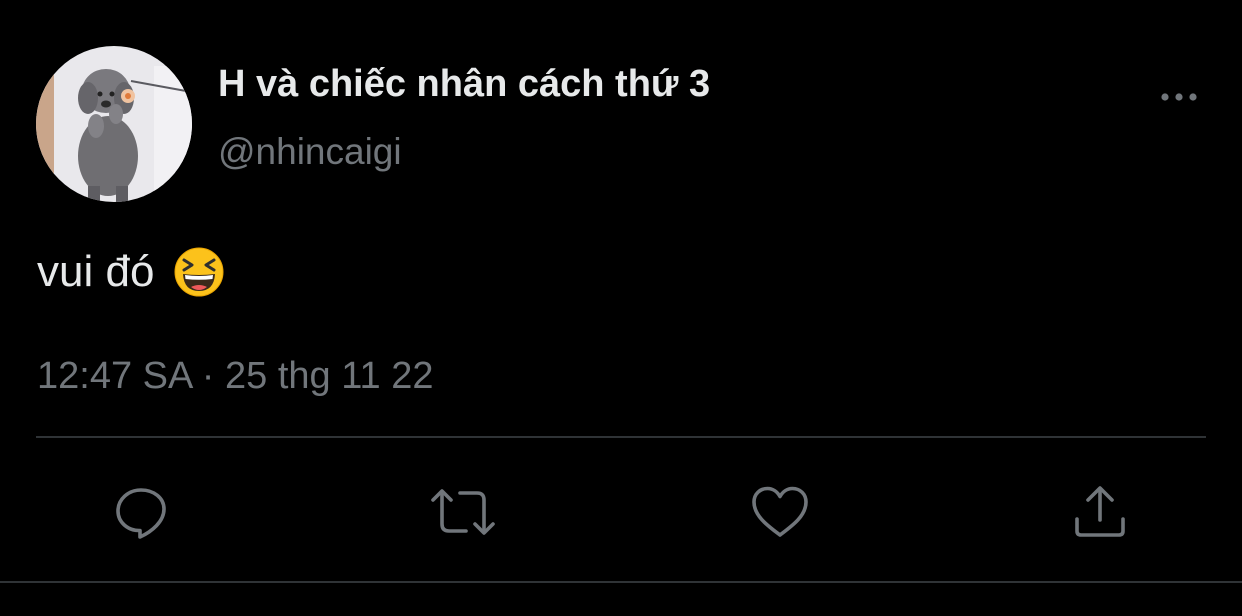  What do you see at coordinates (96, 271) in the screenshot?
I see `tweet-text: vui đó` at bounding box center [96, 271].